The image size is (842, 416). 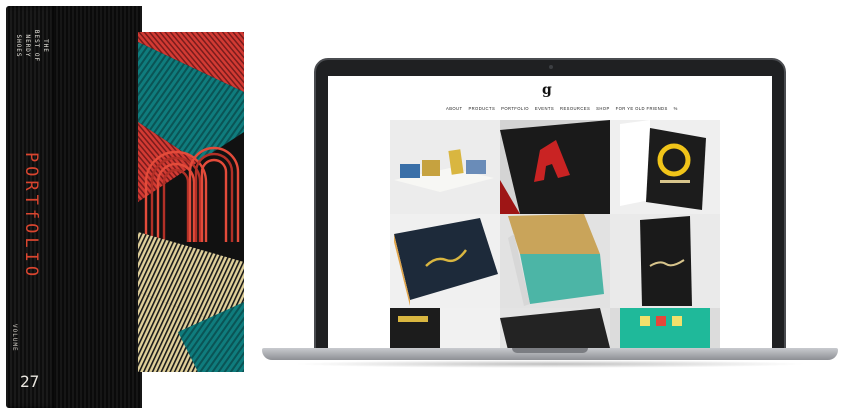 What do you see at coordinates (551, 67) in the screenshot?
I see `laptop-camera-icon` at bounding box center [551, 67].